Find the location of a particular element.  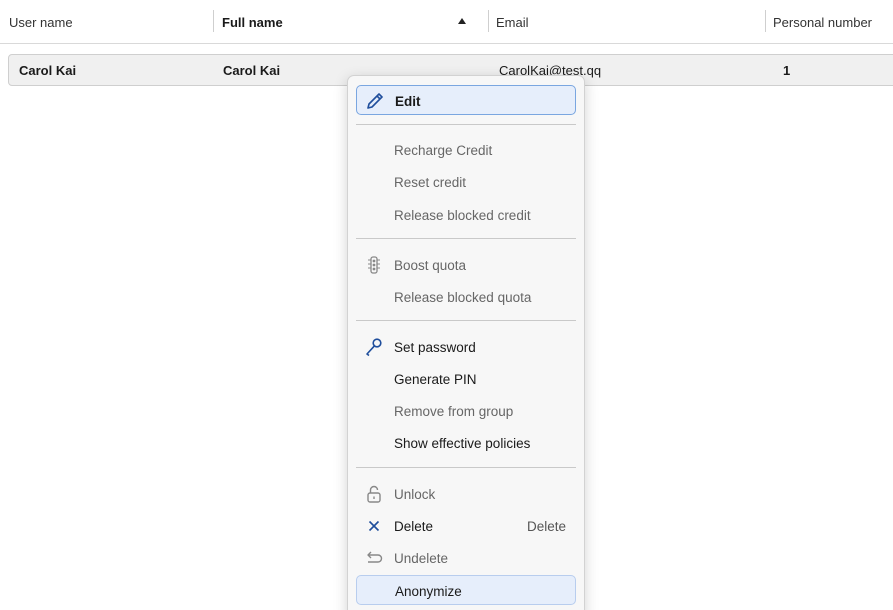

menu-item-remove-from-group: Remove from group is located at coordinates (466, 411).